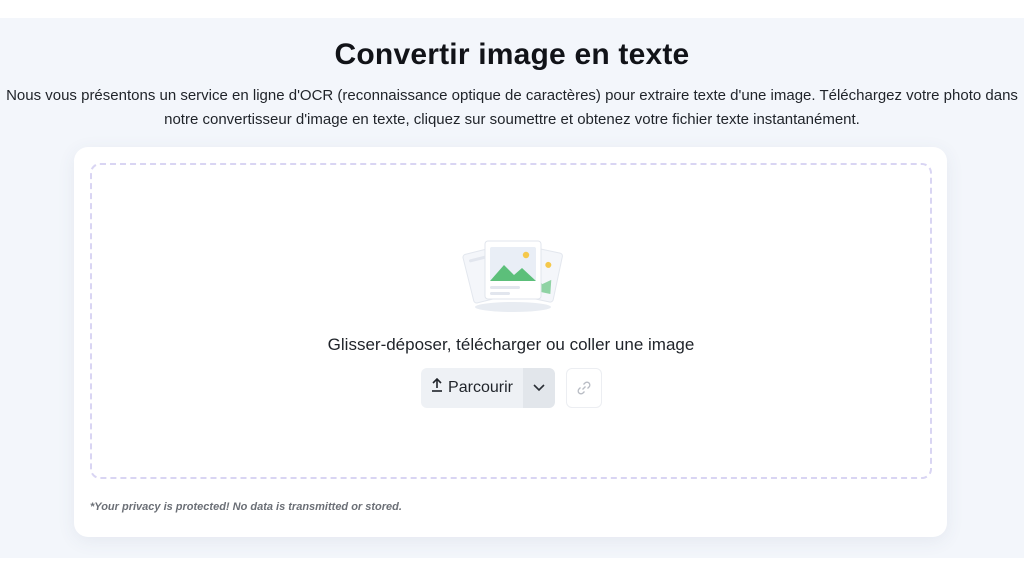 This screenshot has width=1024, height=576. I want to click on chevron-down-icon, so click(539, 388).